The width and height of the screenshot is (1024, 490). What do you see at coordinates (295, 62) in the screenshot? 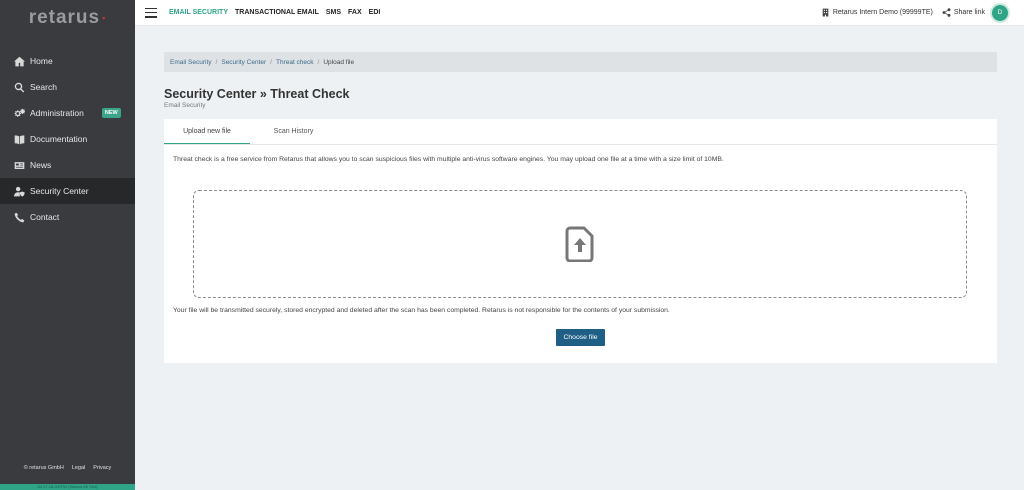
I see `breadcrumb-threat-check: Threat check` at bounding box center [295, 62].